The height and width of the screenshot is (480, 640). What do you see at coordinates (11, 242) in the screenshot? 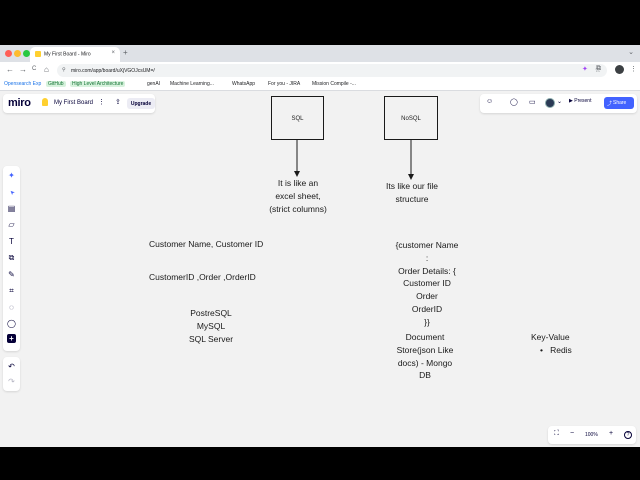
I see `text-icon: T` at bounding box center [11, 242].